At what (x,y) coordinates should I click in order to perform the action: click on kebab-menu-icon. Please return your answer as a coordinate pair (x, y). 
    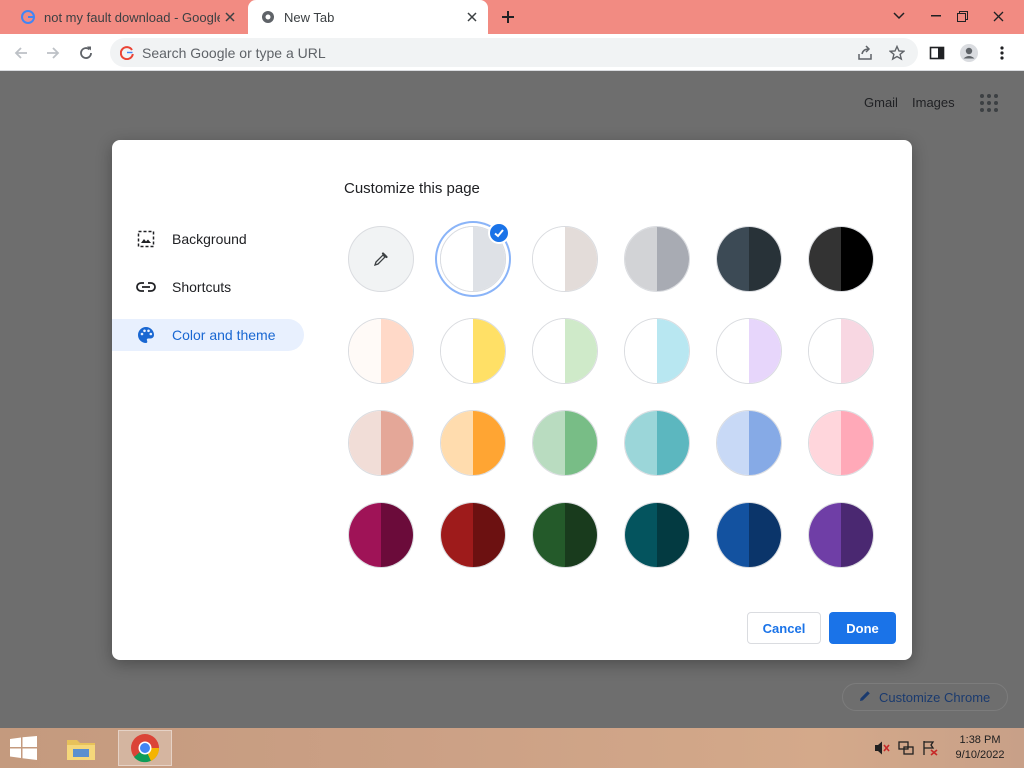
    Looking at the image, I should click on (1002, 53).